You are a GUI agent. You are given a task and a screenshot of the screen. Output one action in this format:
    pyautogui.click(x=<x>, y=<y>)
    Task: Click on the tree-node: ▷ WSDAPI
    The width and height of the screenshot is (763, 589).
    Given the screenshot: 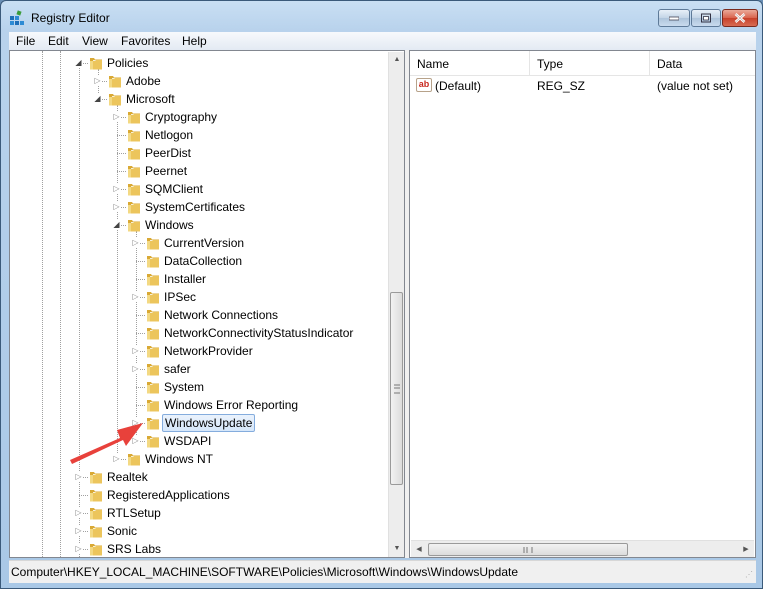 What is the action you would take?
    pyautogui.click(x=198, y=441)
    